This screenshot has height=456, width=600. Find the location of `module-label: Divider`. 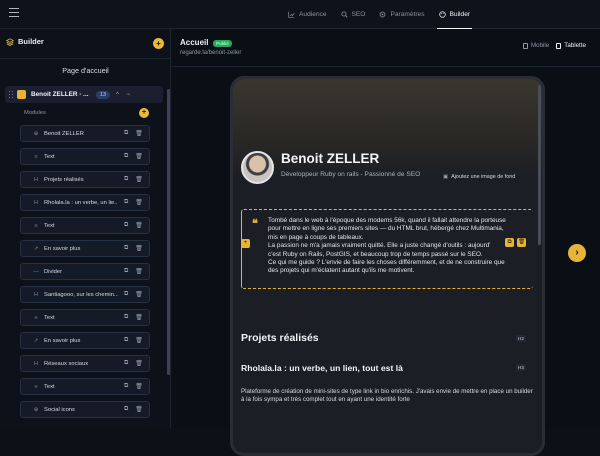

module-label: Divider is located at coordinates (53, 271).